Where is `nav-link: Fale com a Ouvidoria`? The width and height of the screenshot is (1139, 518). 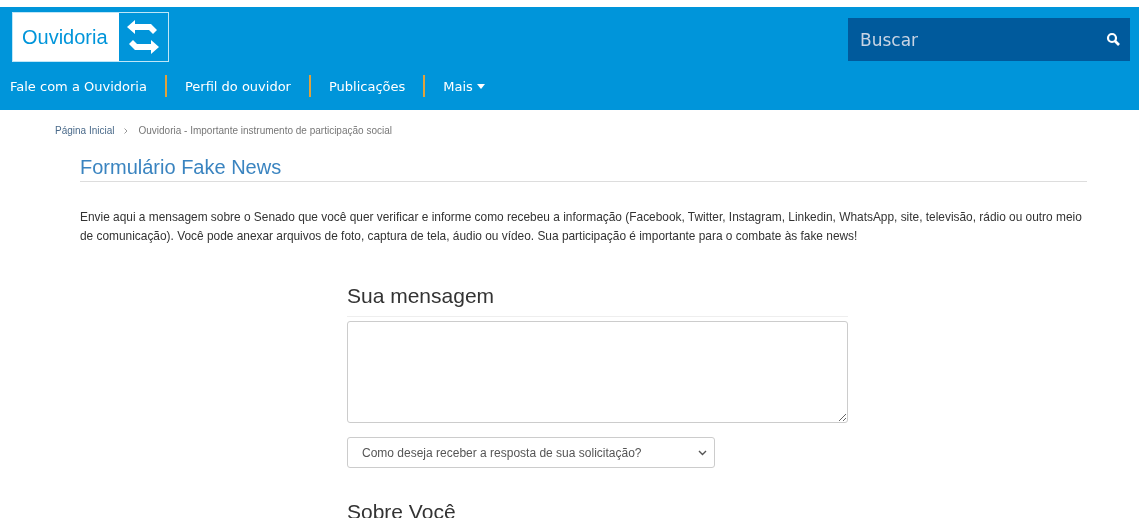 nav-link: Fale com a Ouvidoria is located at coordinates (78, 86).